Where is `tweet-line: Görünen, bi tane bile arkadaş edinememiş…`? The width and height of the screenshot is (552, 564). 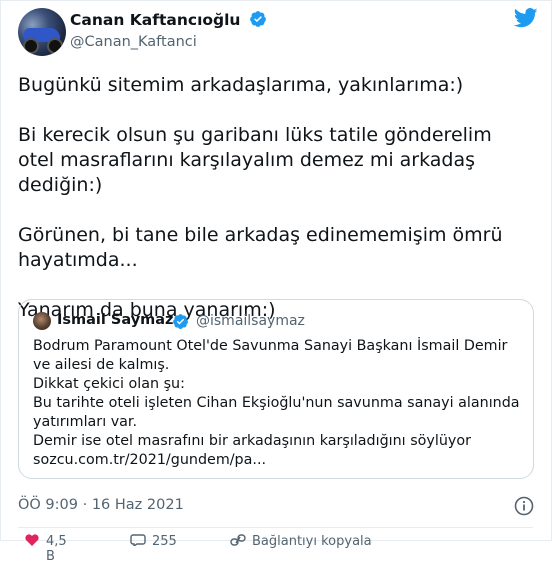
tweet-line: Görünen, bi tane bile arkadaş edinememiş… is located at coordinates (260, 247).